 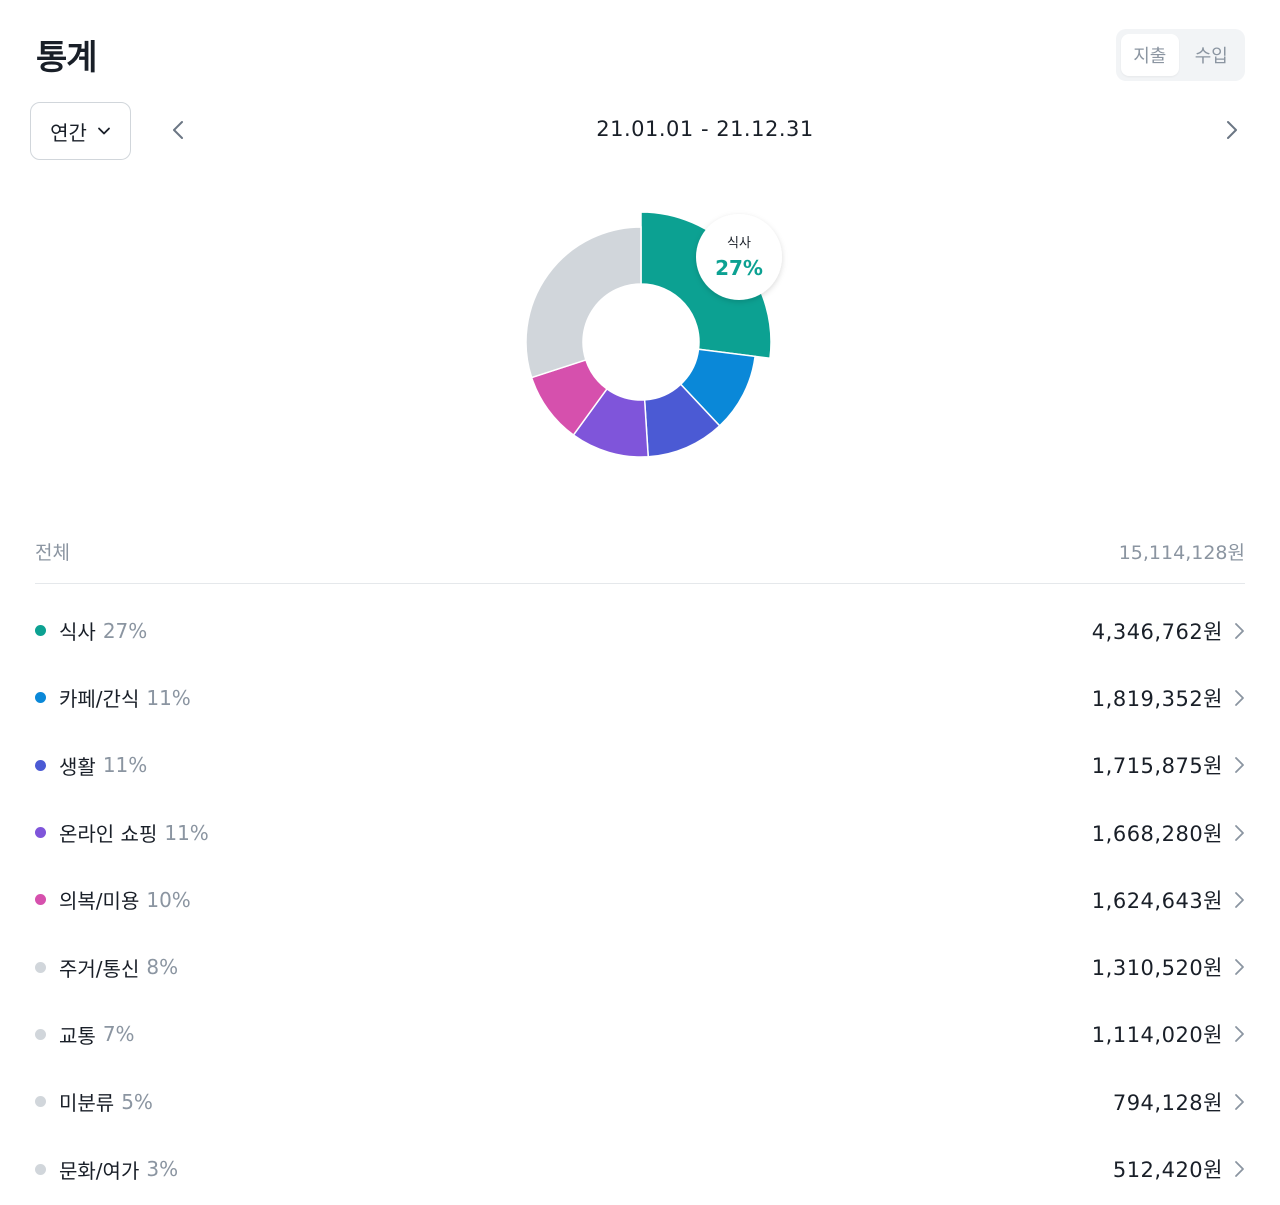 I want to click on toggle-expense-button: 지출, so click(x=1150, y=55).